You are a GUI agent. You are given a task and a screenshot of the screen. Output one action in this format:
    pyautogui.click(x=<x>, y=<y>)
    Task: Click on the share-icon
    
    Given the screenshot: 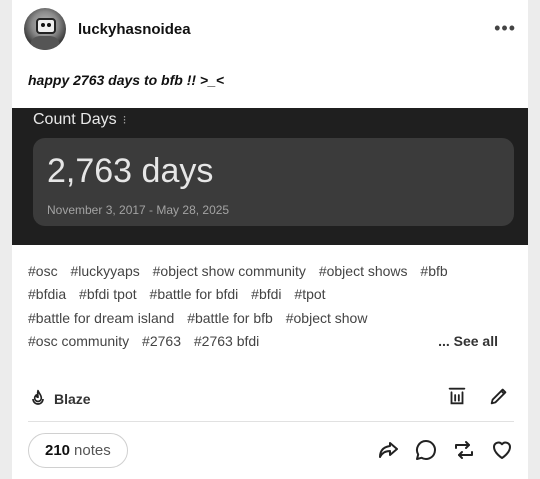 What is the action you would take?
    pyautogui.click(x=388, y=450)
    